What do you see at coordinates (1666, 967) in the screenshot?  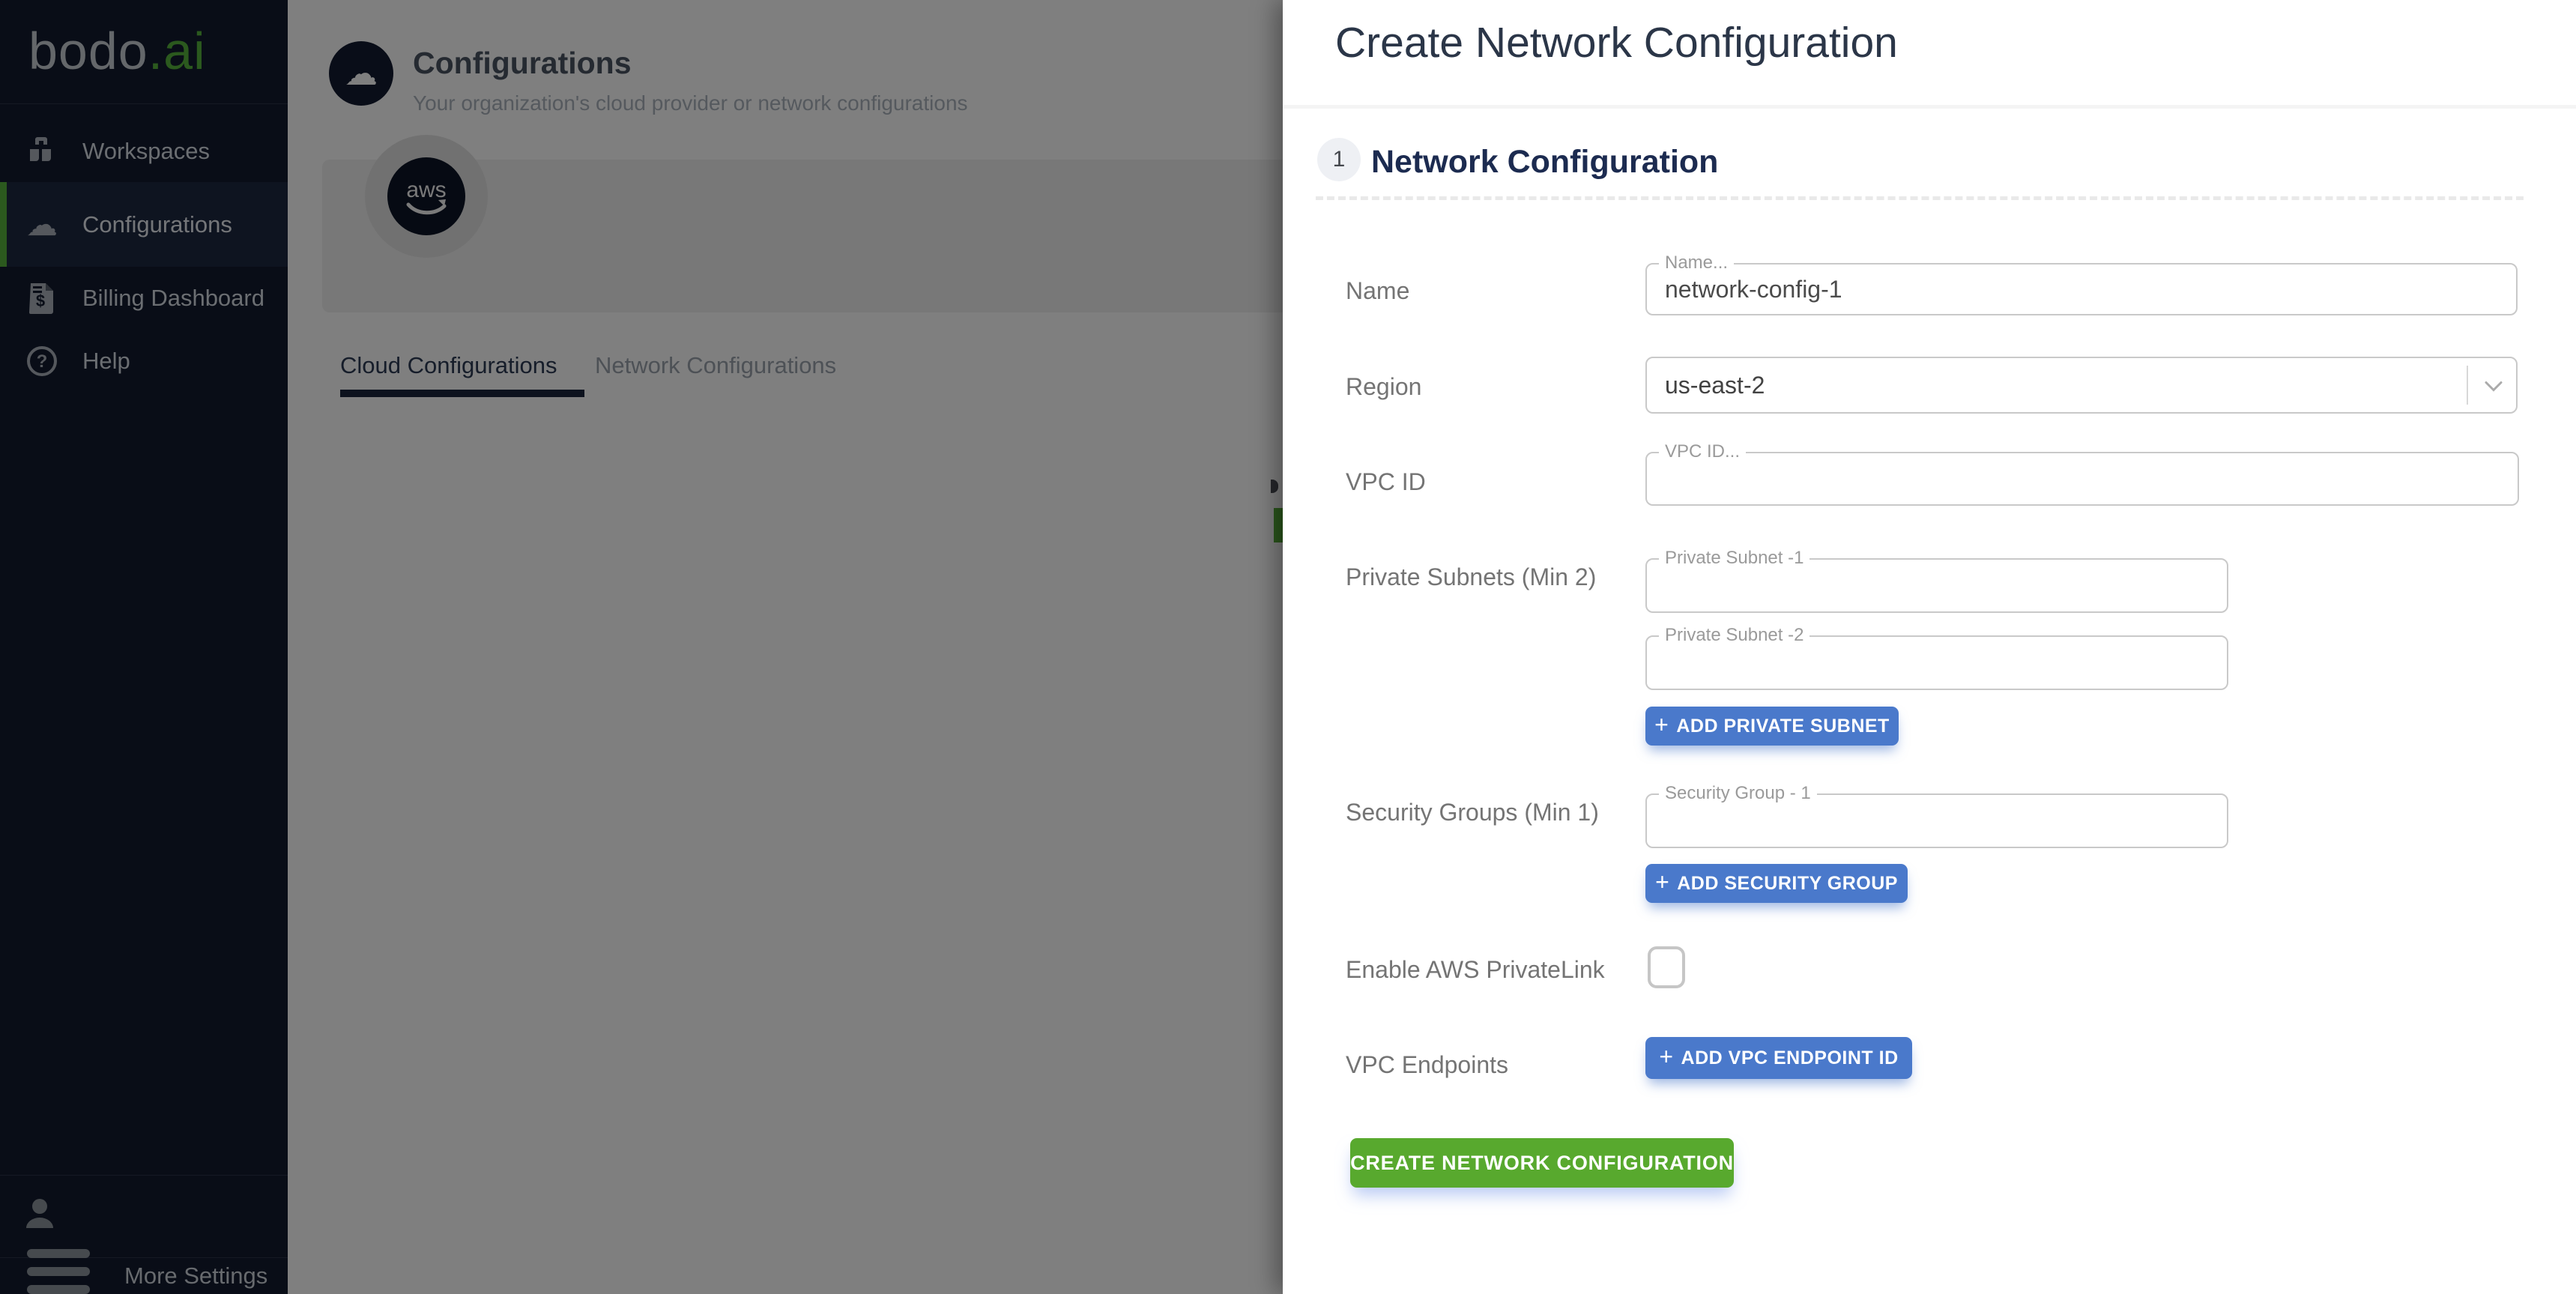 I see `privatelink-checkbox` at bounding box center [1666, 967].